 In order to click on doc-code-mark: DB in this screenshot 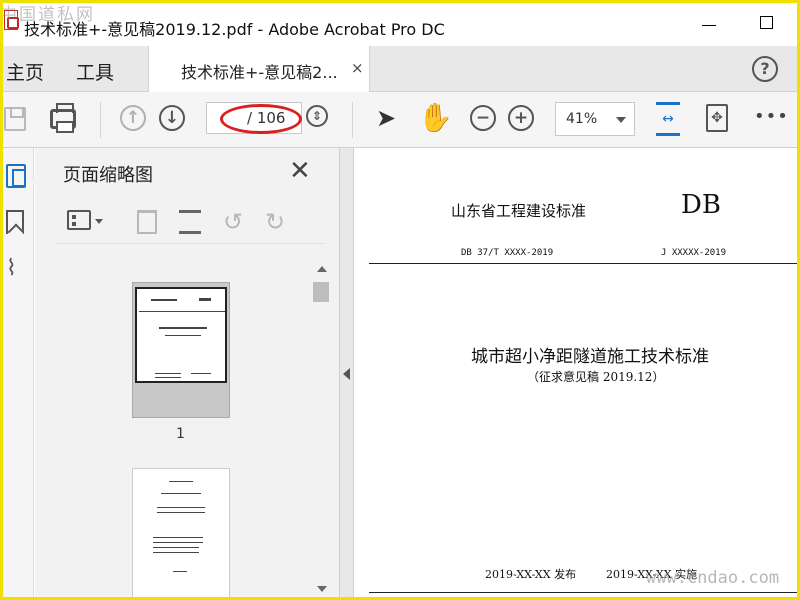, I will do `click(701, 205)`.